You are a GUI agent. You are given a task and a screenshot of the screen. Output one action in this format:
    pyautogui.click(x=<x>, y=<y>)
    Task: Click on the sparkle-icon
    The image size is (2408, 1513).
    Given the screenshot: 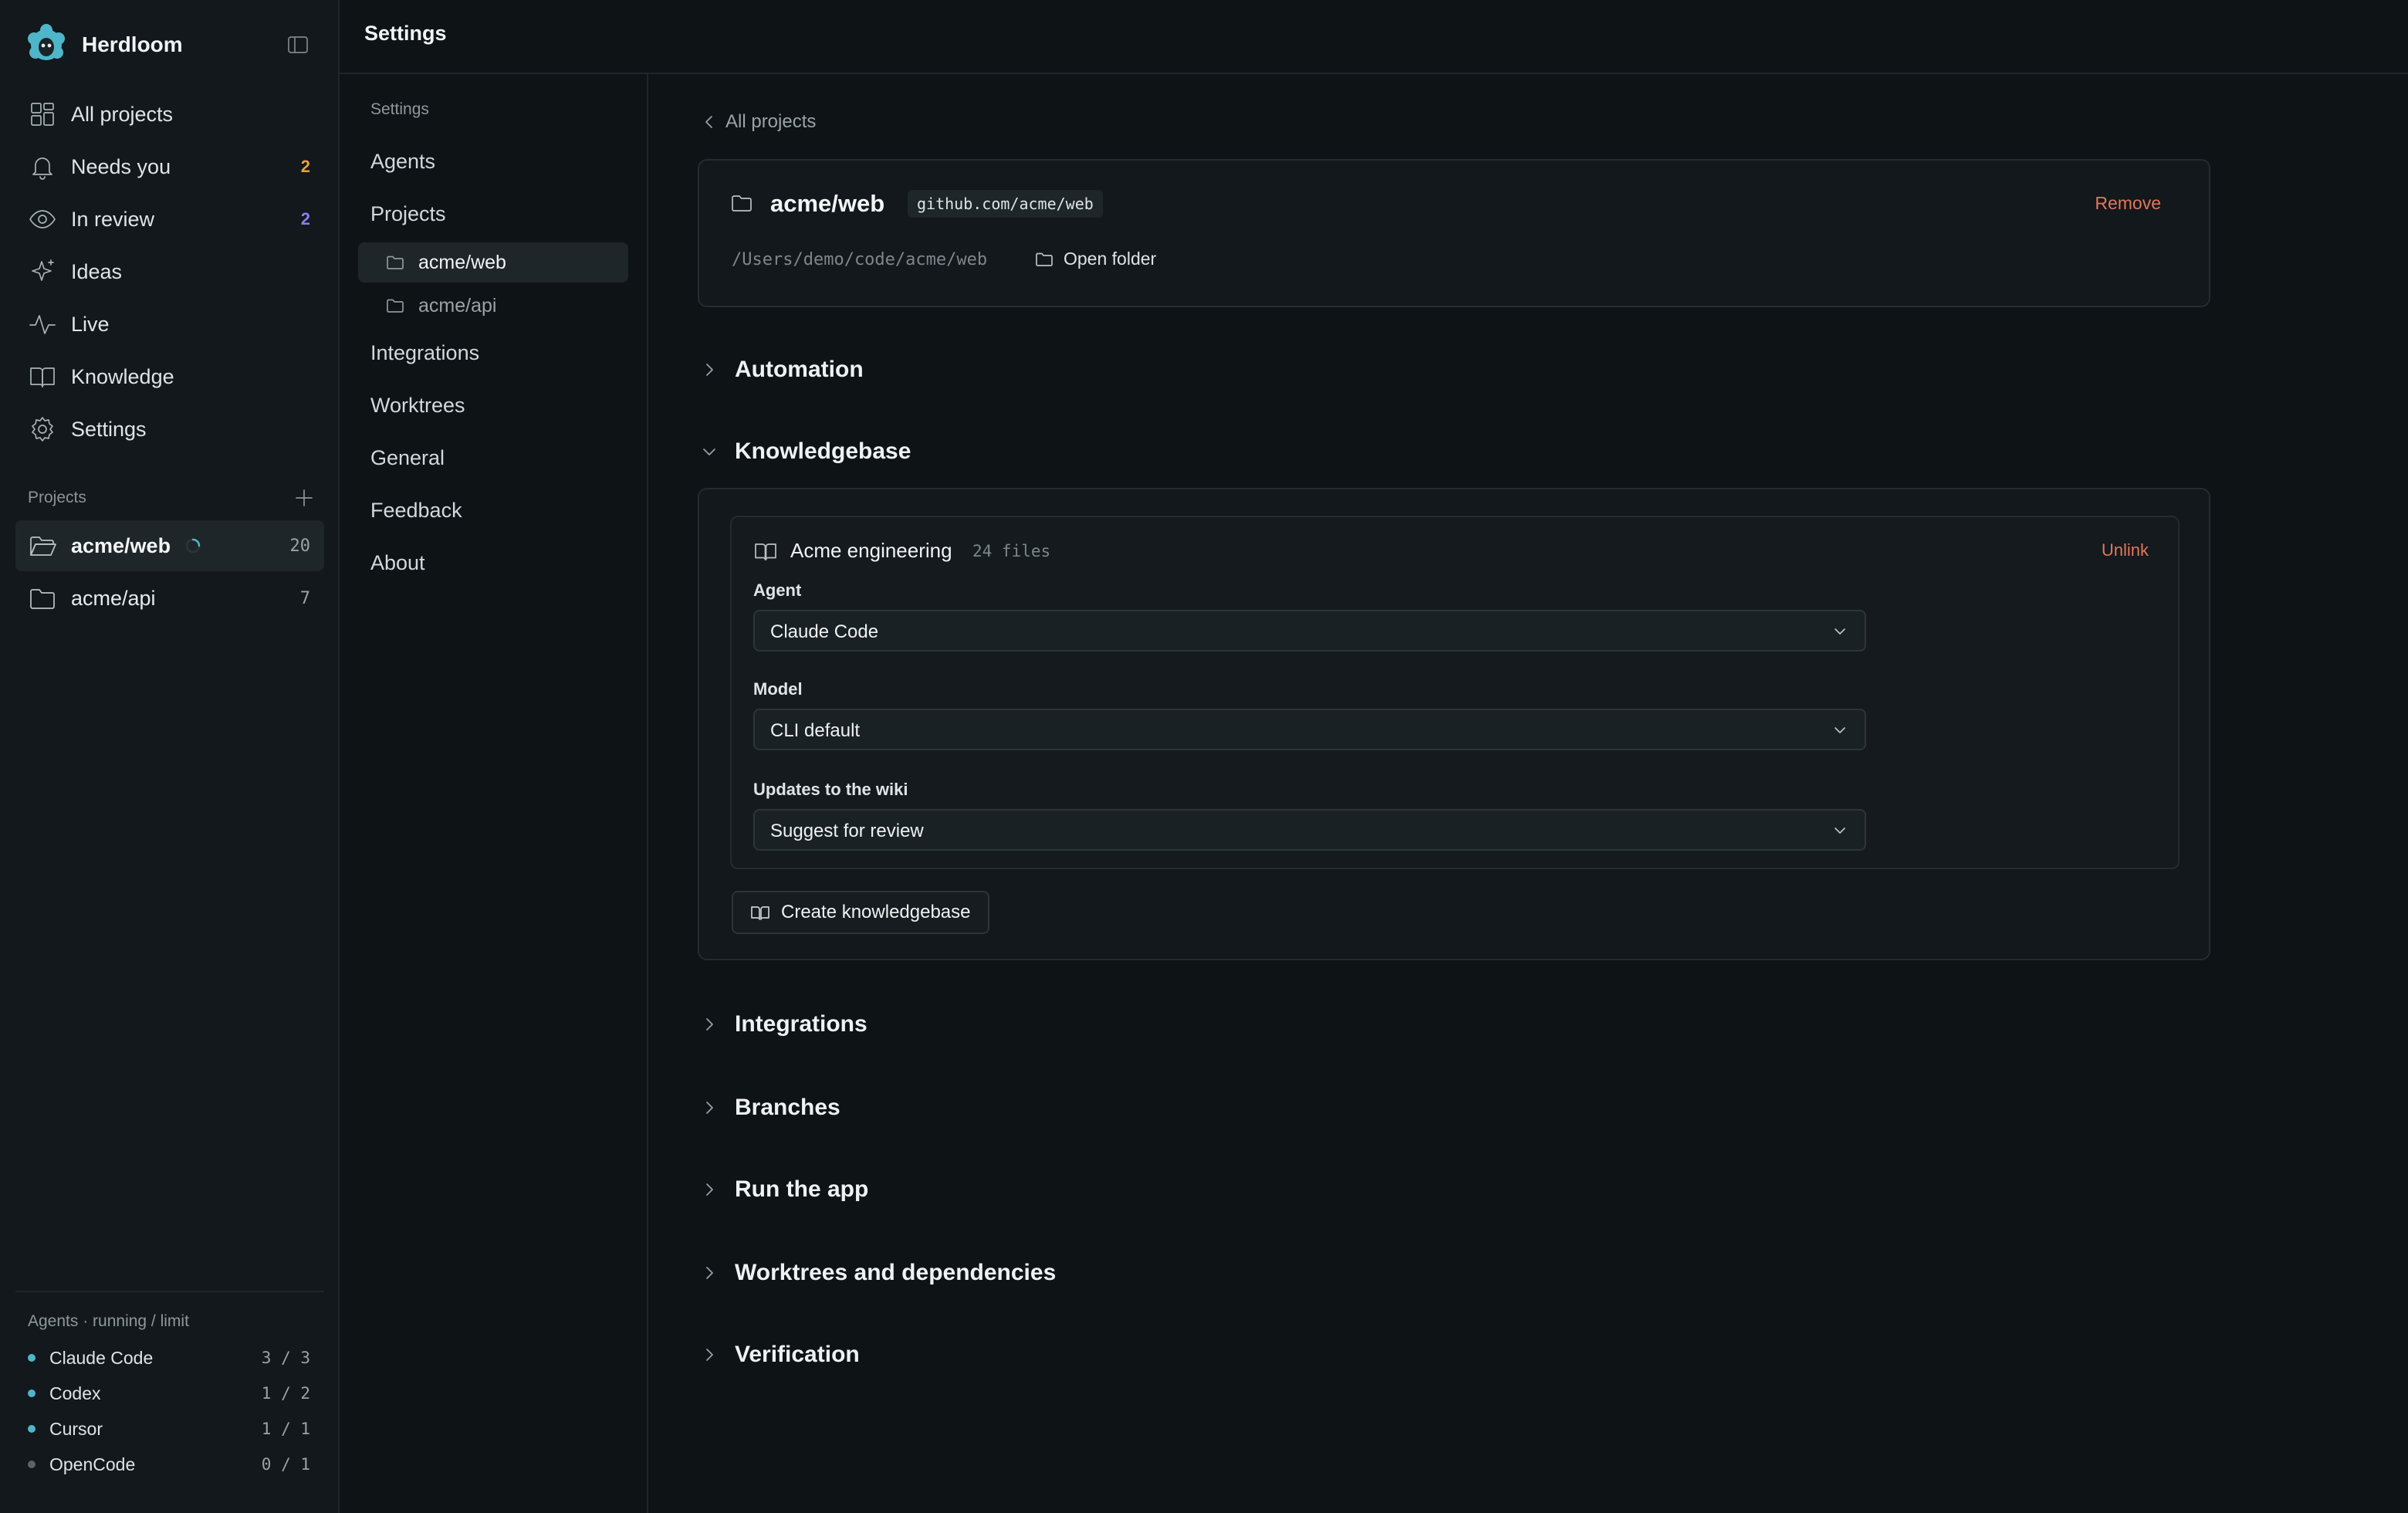 What is the action you would take?
    pyautogui.click(x=43, y=270)
    